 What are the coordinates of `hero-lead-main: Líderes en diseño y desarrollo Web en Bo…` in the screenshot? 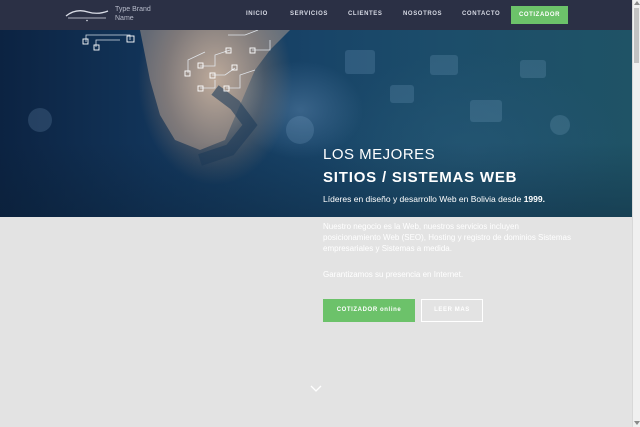 It's located at (422, 199).